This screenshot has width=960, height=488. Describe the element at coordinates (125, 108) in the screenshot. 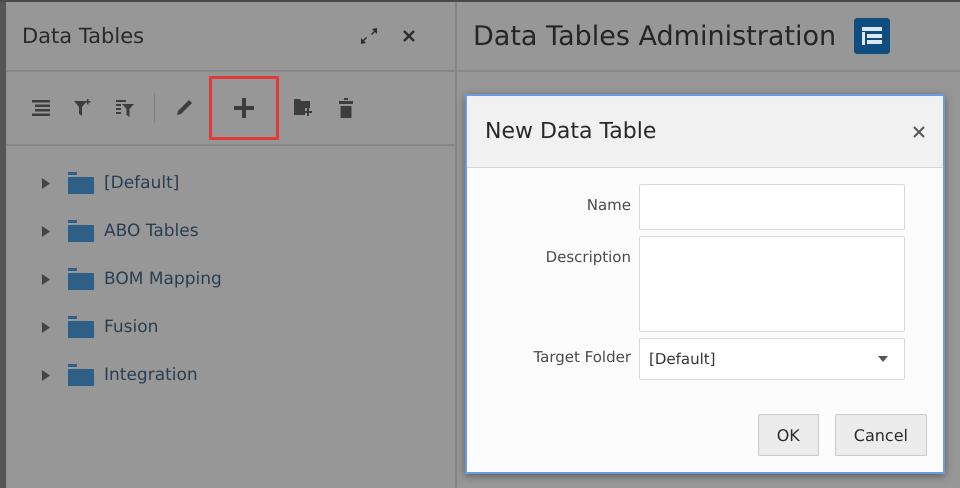

I see `filter-list-icon` at that location.